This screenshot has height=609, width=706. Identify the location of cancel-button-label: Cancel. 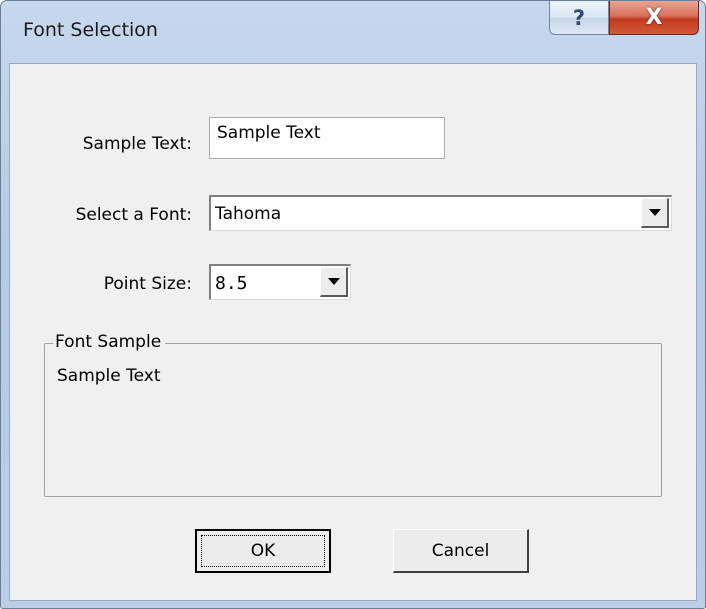
(460, 550).